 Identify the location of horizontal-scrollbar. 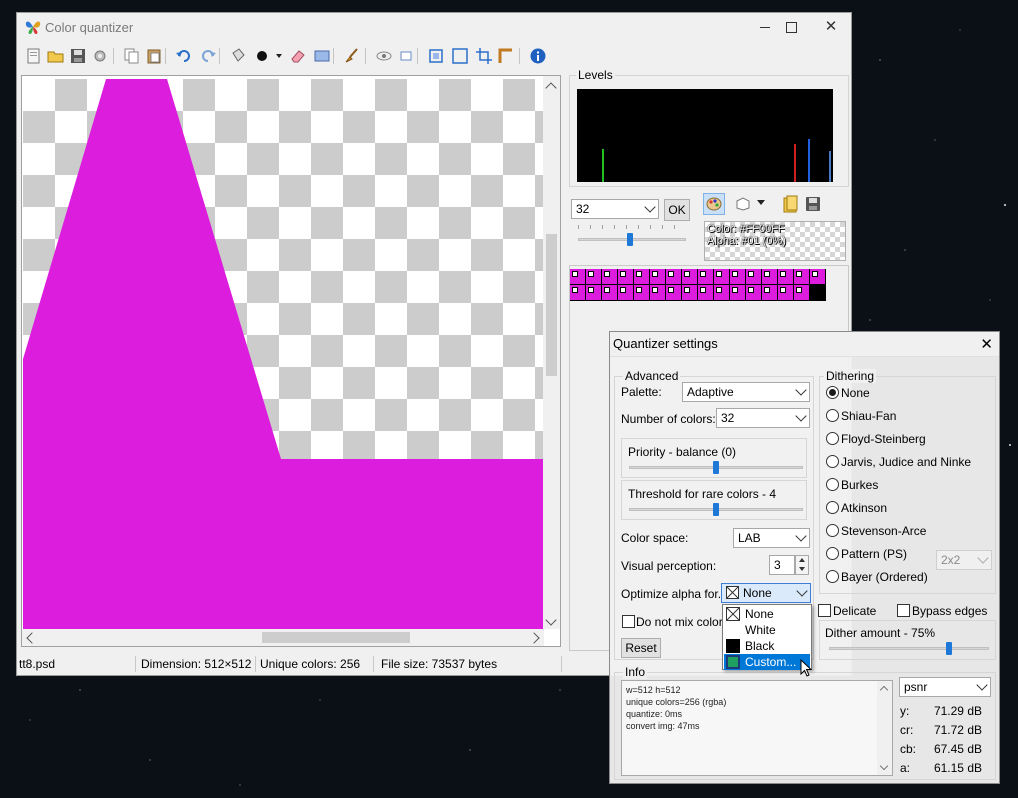
(283, 637).